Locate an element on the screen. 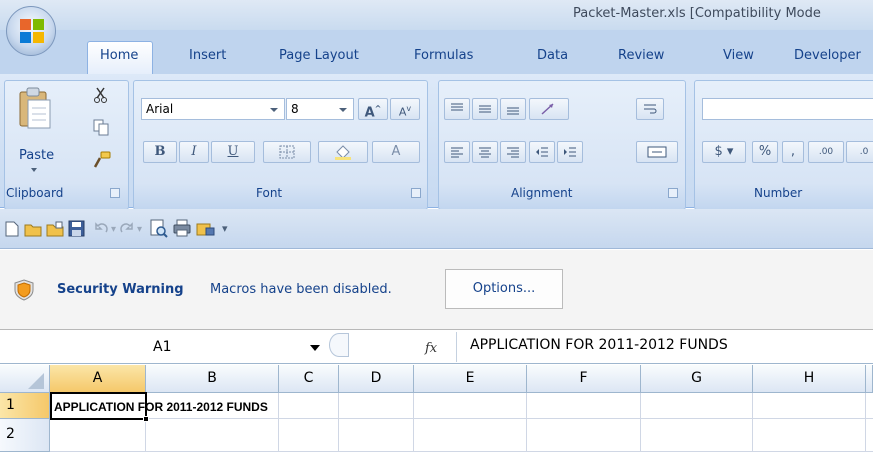  column-header-g: G is located at coordinates (697, 379).